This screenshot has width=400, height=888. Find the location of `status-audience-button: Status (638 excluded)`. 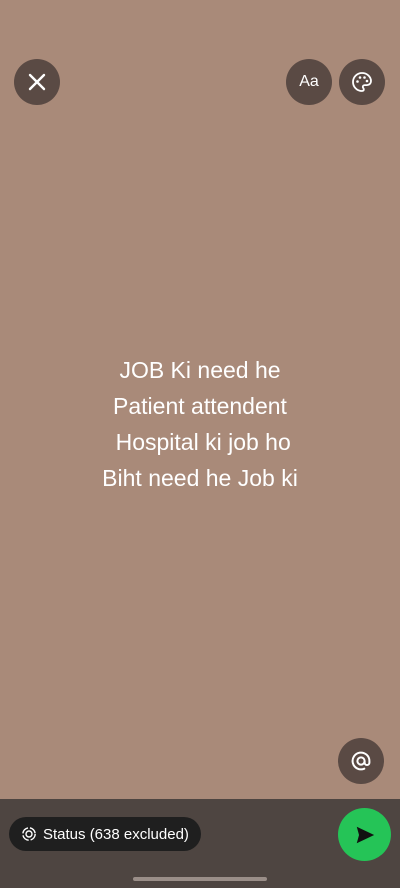

status-audience-button: Status (638 excluded) is located at coordinates (105, 834).